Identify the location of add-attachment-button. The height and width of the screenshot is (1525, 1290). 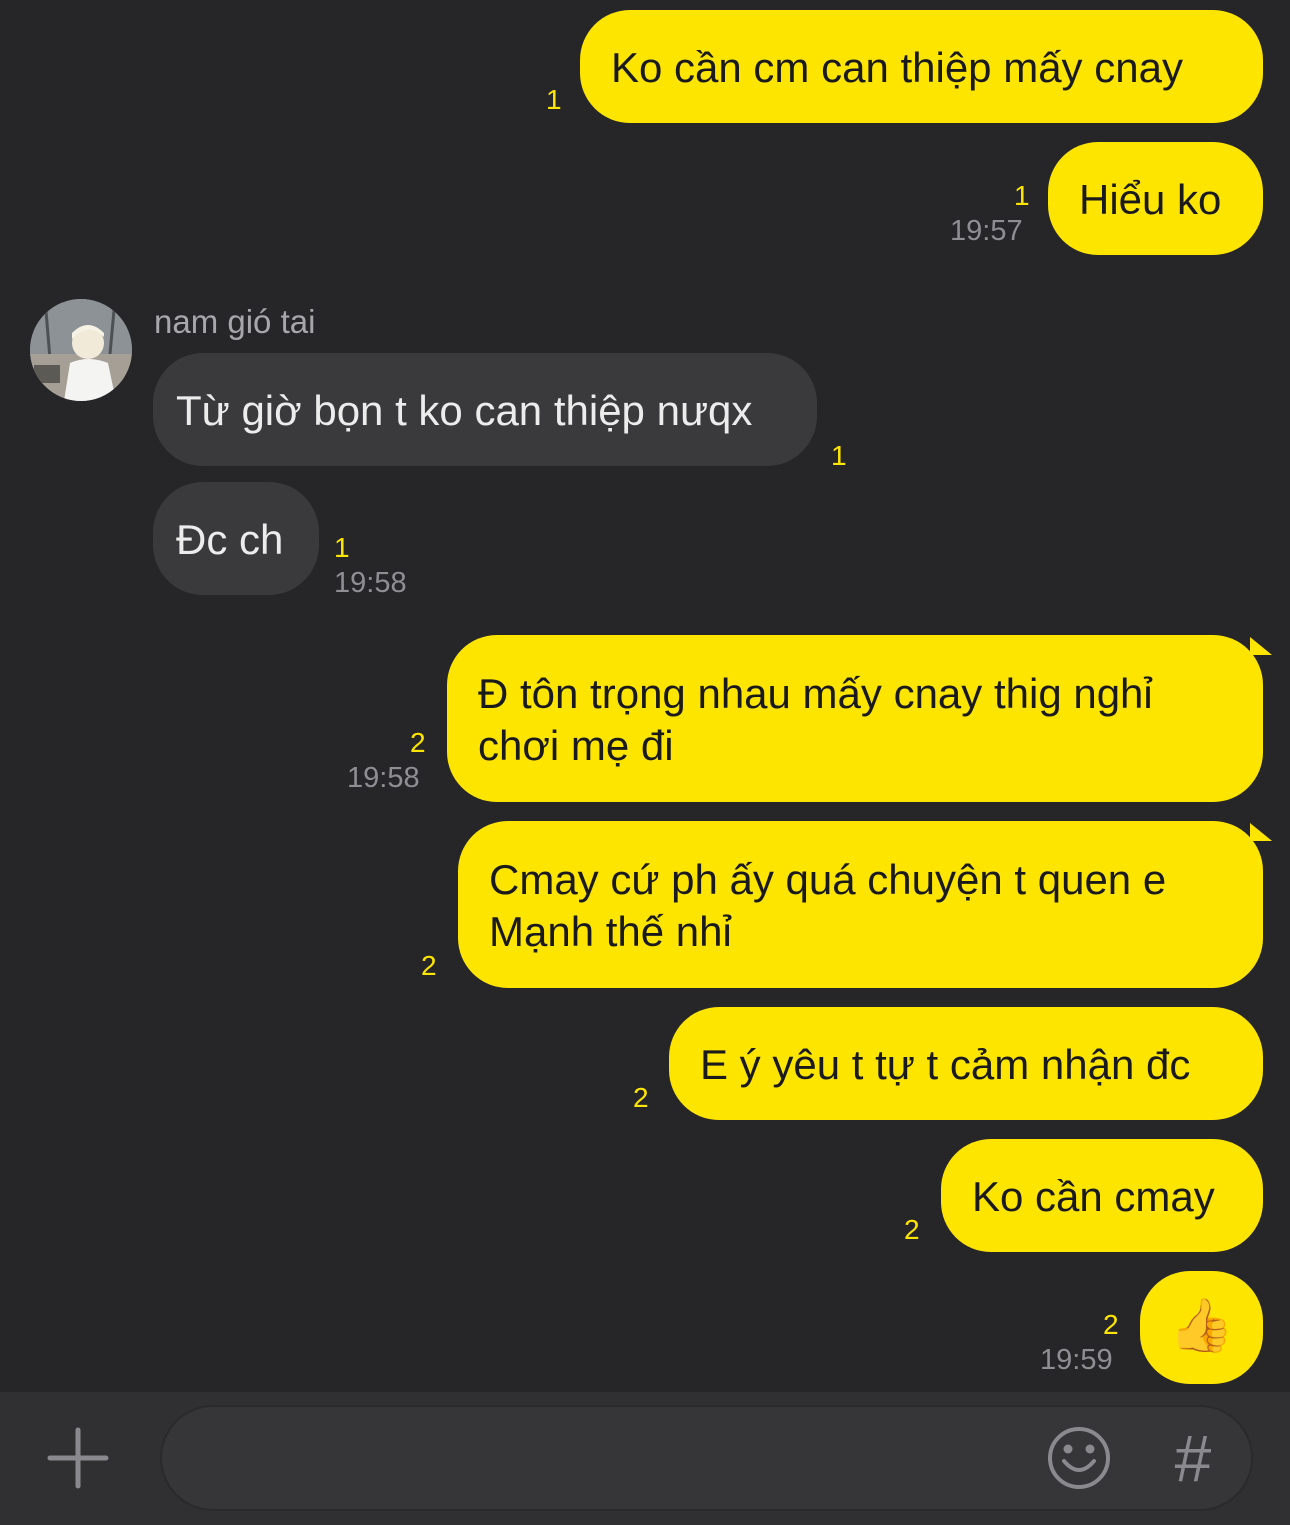
(78, 1458).